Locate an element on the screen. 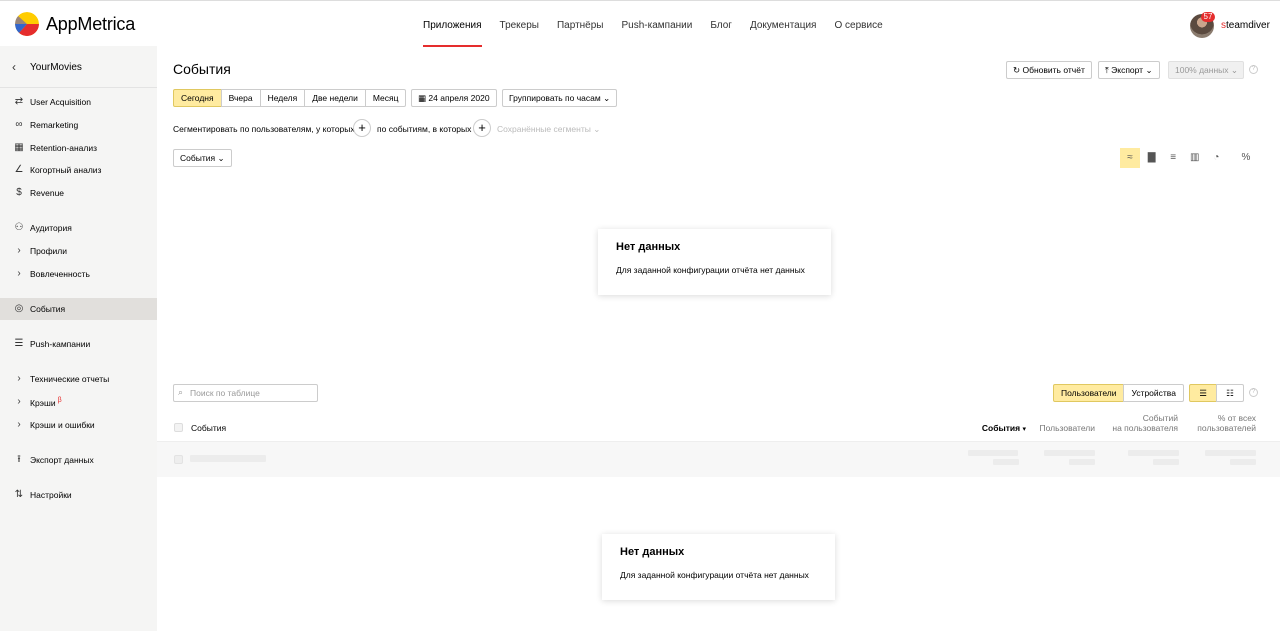  table-row is located at coordinates (718, 459).